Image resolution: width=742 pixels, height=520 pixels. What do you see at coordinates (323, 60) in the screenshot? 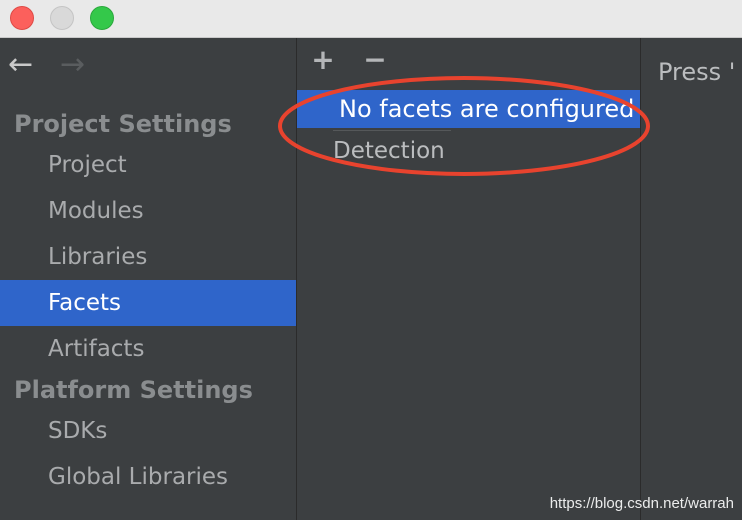
I see `add-facet-button: +` at bounding box center [323, 60].